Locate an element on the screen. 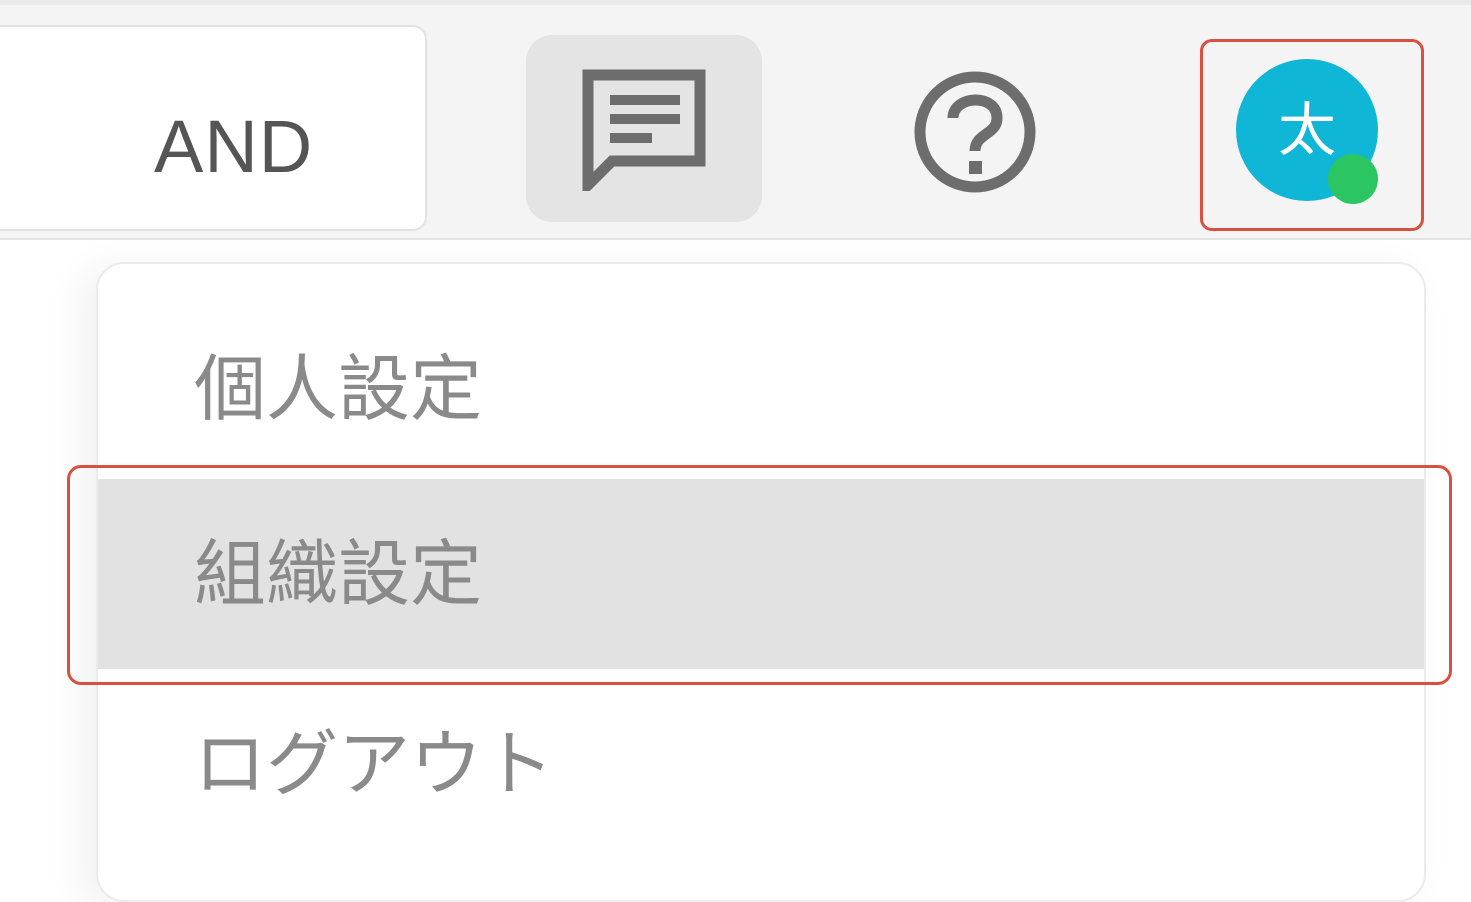 The image size is (1471, 902). user-avatar-button: 太 is located at coordinates (1312, 135).